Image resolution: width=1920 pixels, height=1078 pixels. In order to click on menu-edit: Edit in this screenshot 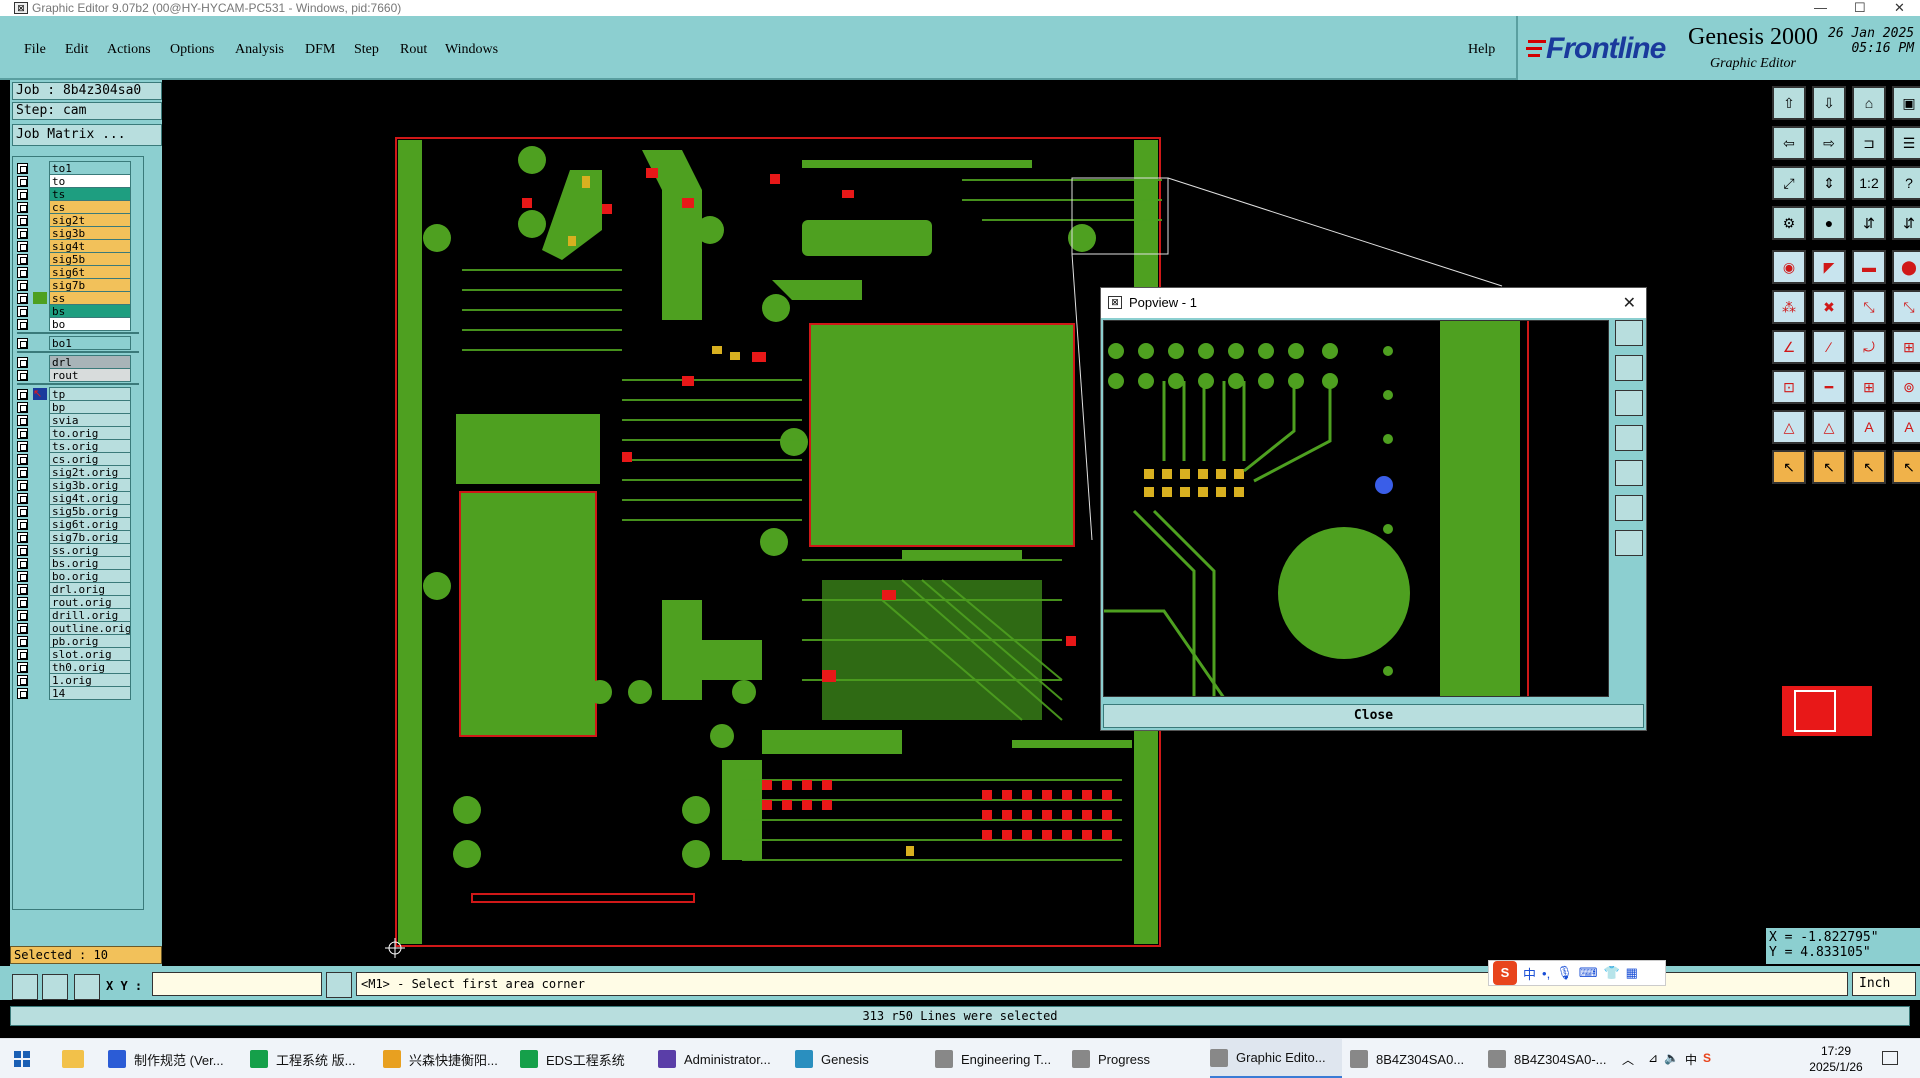, I will do `click(76, 50)`.